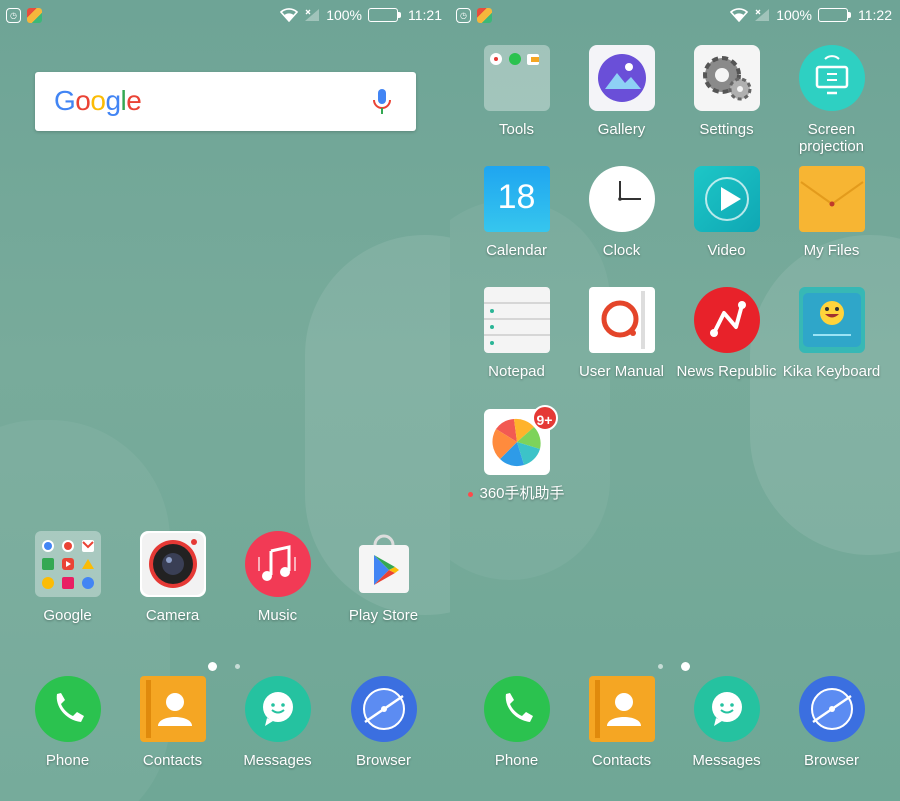 The width and height of the screenshot is (900, 801). Describe the element at coordinates (516, 199) in the screenshot. I see `calendar-icon: 18` at that location.